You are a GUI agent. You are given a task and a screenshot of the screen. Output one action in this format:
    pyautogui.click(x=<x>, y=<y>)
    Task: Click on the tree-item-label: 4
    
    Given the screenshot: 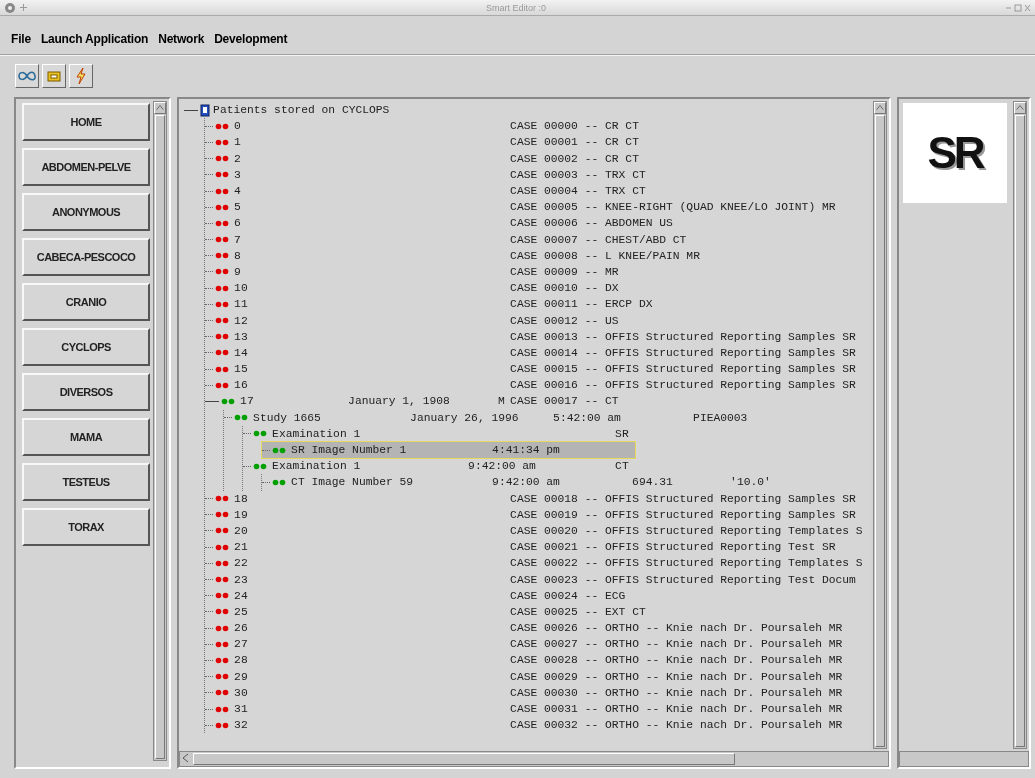 What is the action you would take?
    pyautogui.click(x=237, y=191)
    